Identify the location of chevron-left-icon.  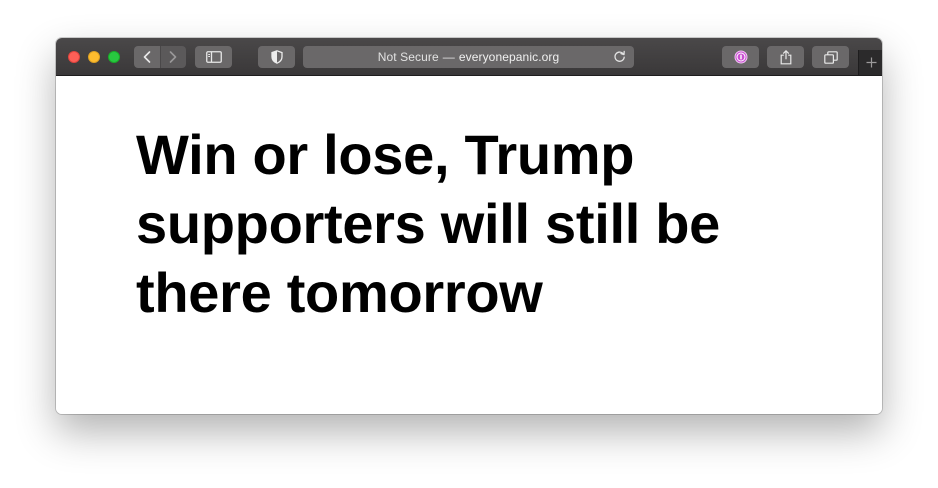
(147, 57).